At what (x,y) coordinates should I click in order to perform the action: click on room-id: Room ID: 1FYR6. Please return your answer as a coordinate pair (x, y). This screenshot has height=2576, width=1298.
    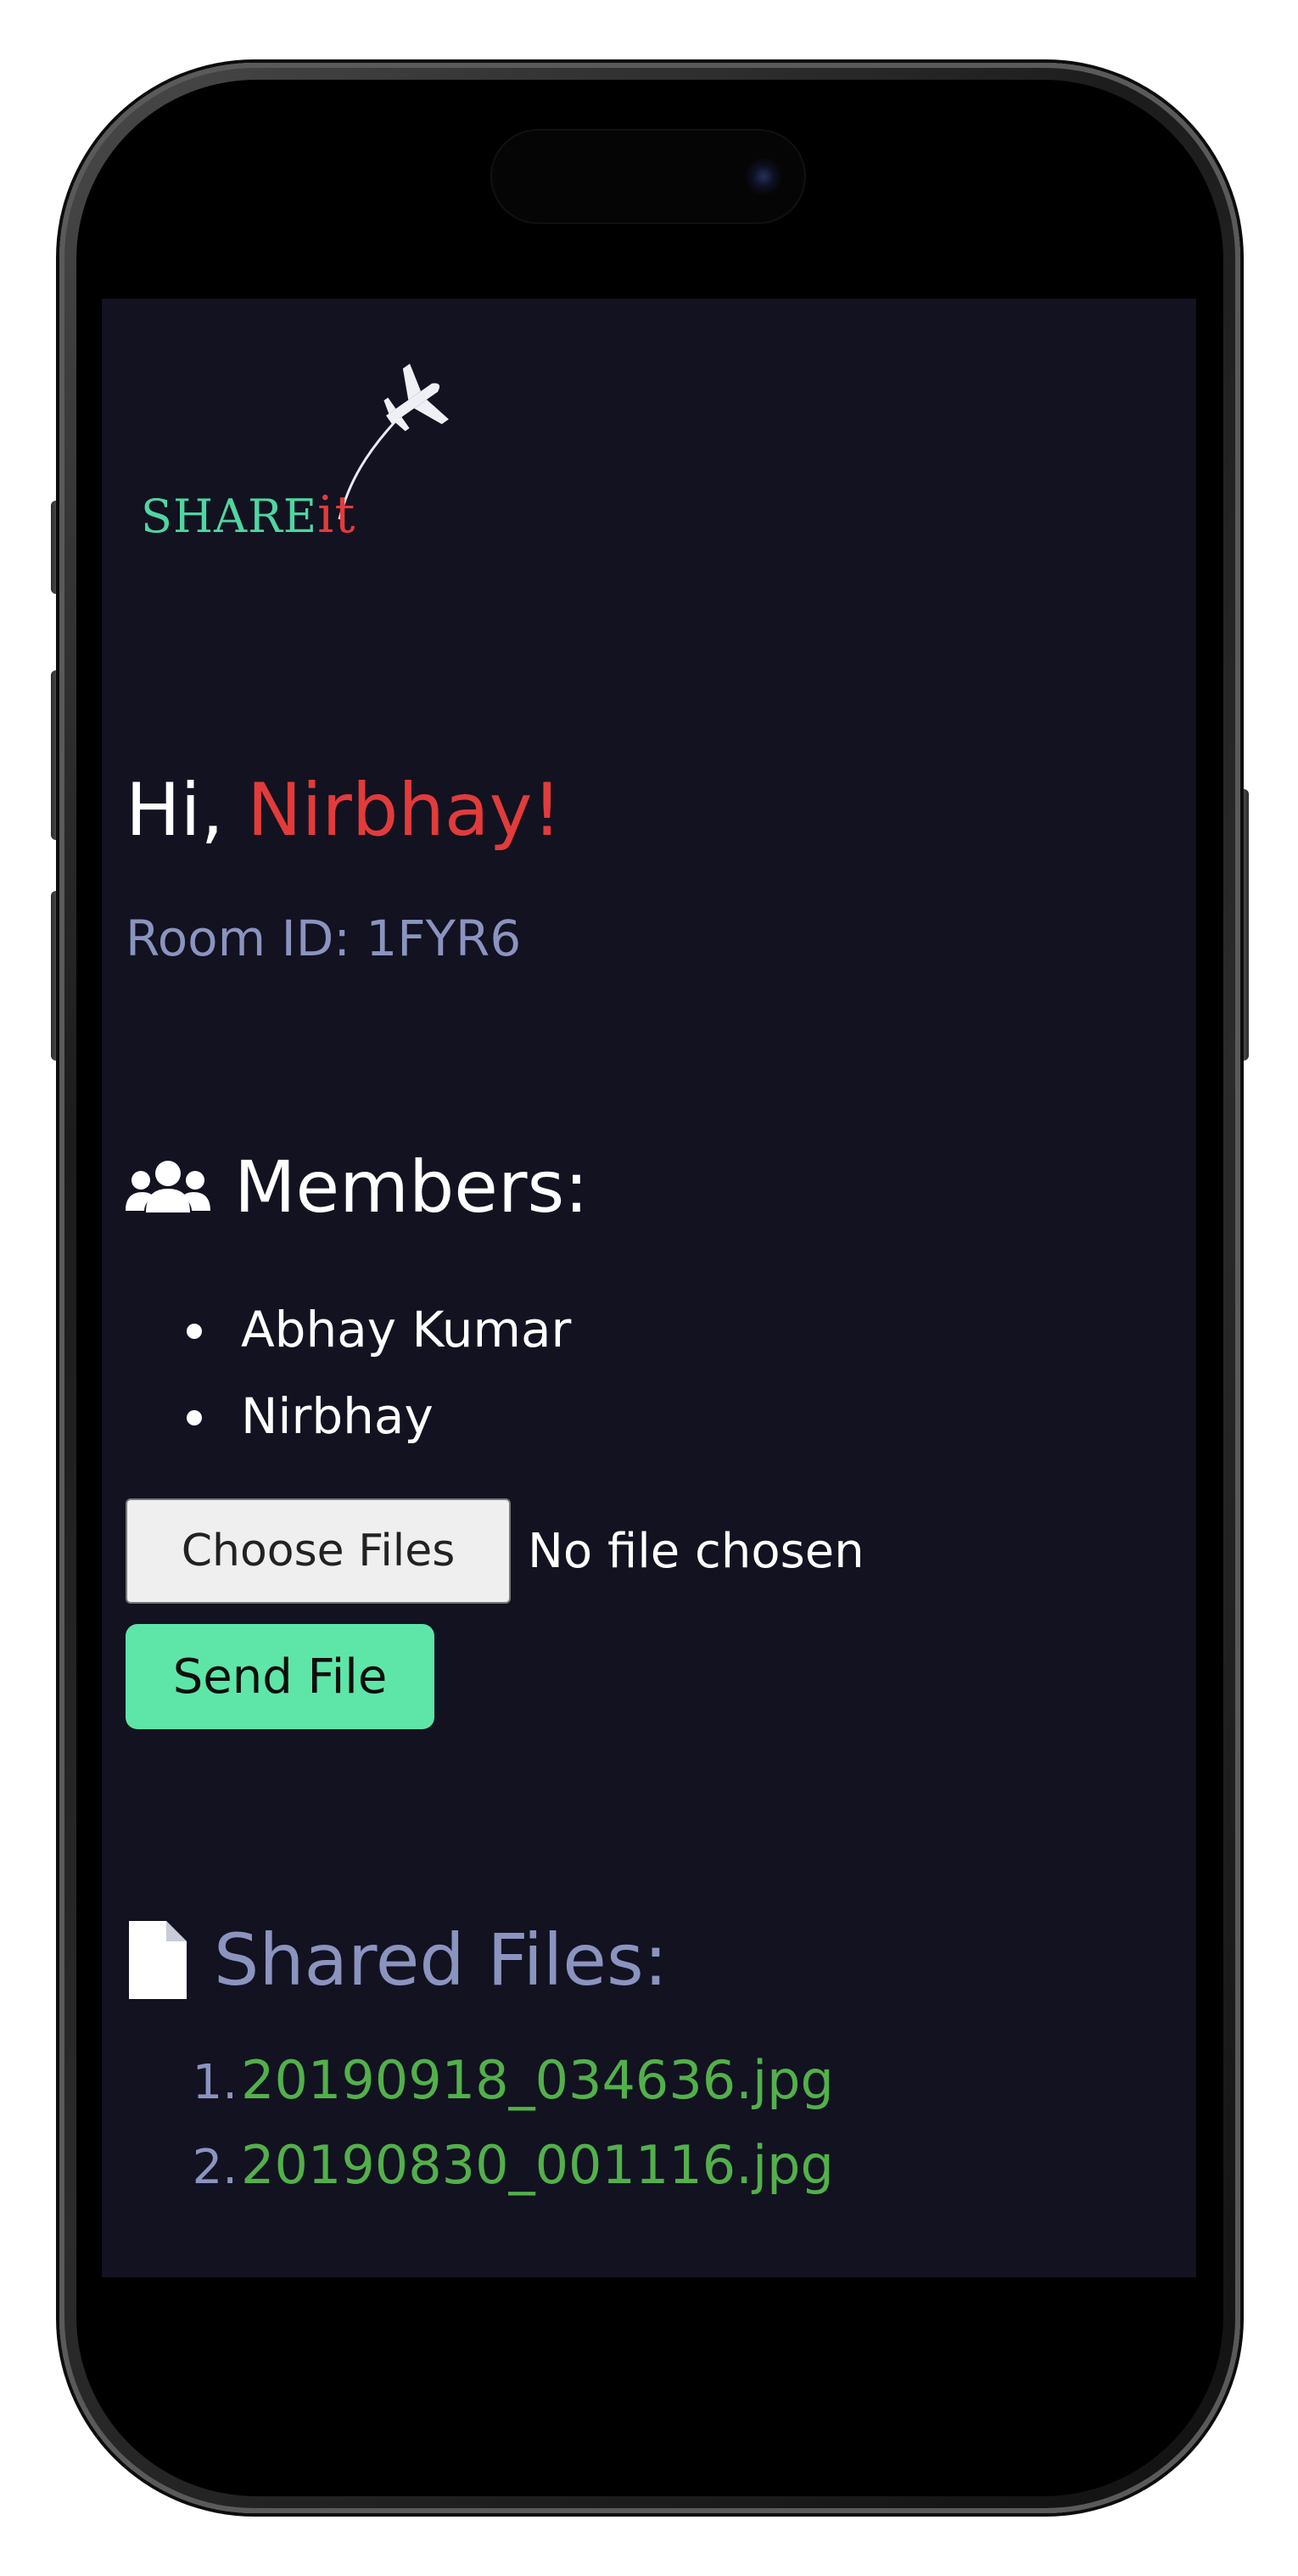
    Looking at the image, I should click on (324, 939).